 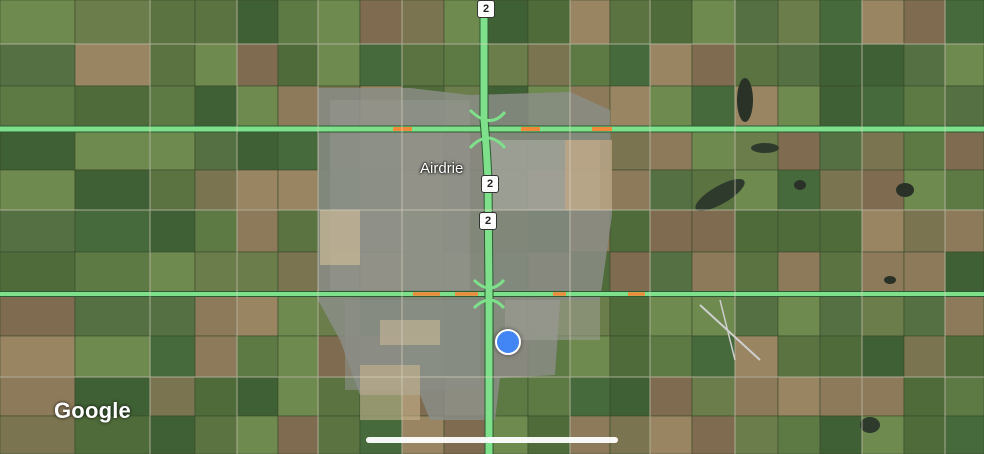 I want to click on home-indicator-bar, so click(x=492, y=440).